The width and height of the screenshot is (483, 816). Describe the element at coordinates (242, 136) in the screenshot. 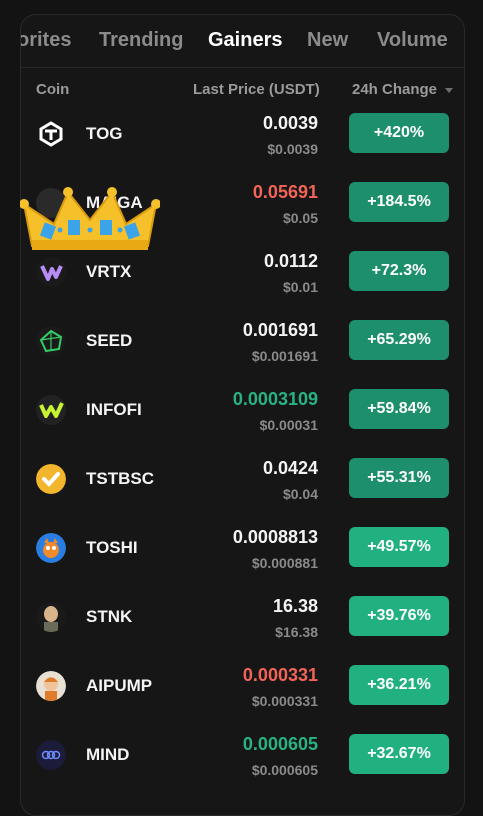

I see `coin-row-tog: TOG 0.0039 $0.0039 +420%` at that location.